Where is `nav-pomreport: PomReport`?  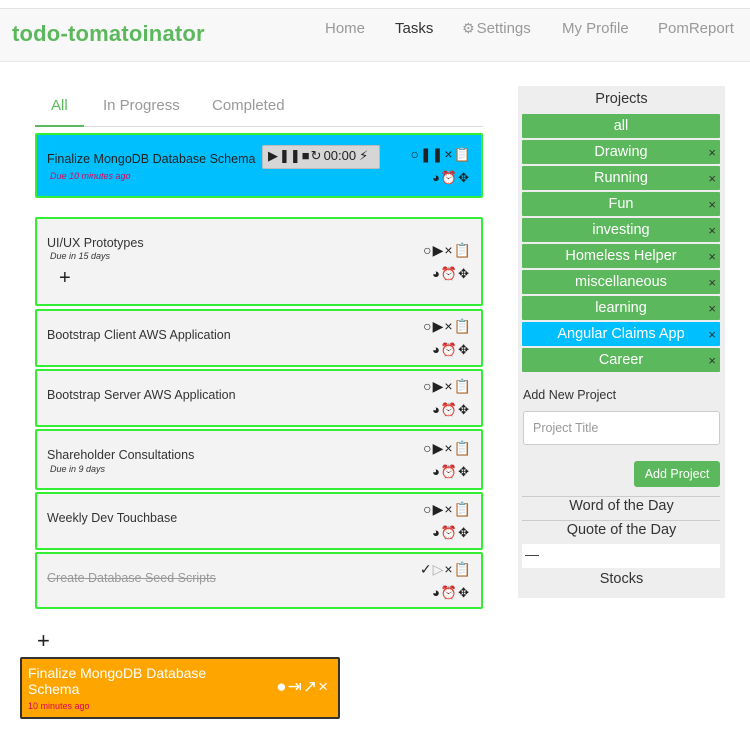
nav-pomreport: PomReport is located at coordinates (696, 28).